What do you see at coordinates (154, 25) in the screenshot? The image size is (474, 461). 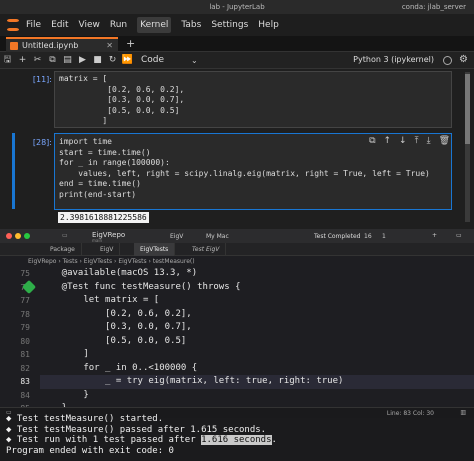 I see `menu-kernel: Kernel` at bounding box center [154, 25].